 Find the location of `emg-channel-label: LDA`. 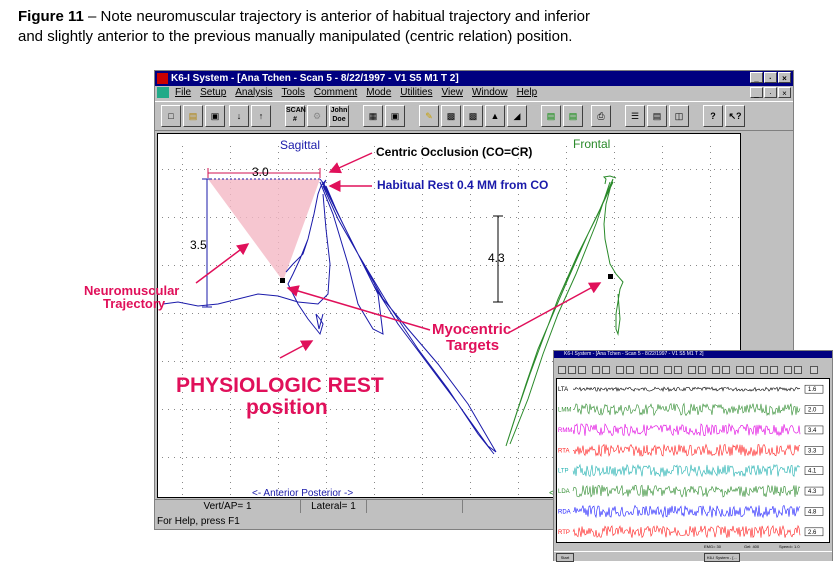

emg-channel-label: LDA is located at coordinates (564, 492).